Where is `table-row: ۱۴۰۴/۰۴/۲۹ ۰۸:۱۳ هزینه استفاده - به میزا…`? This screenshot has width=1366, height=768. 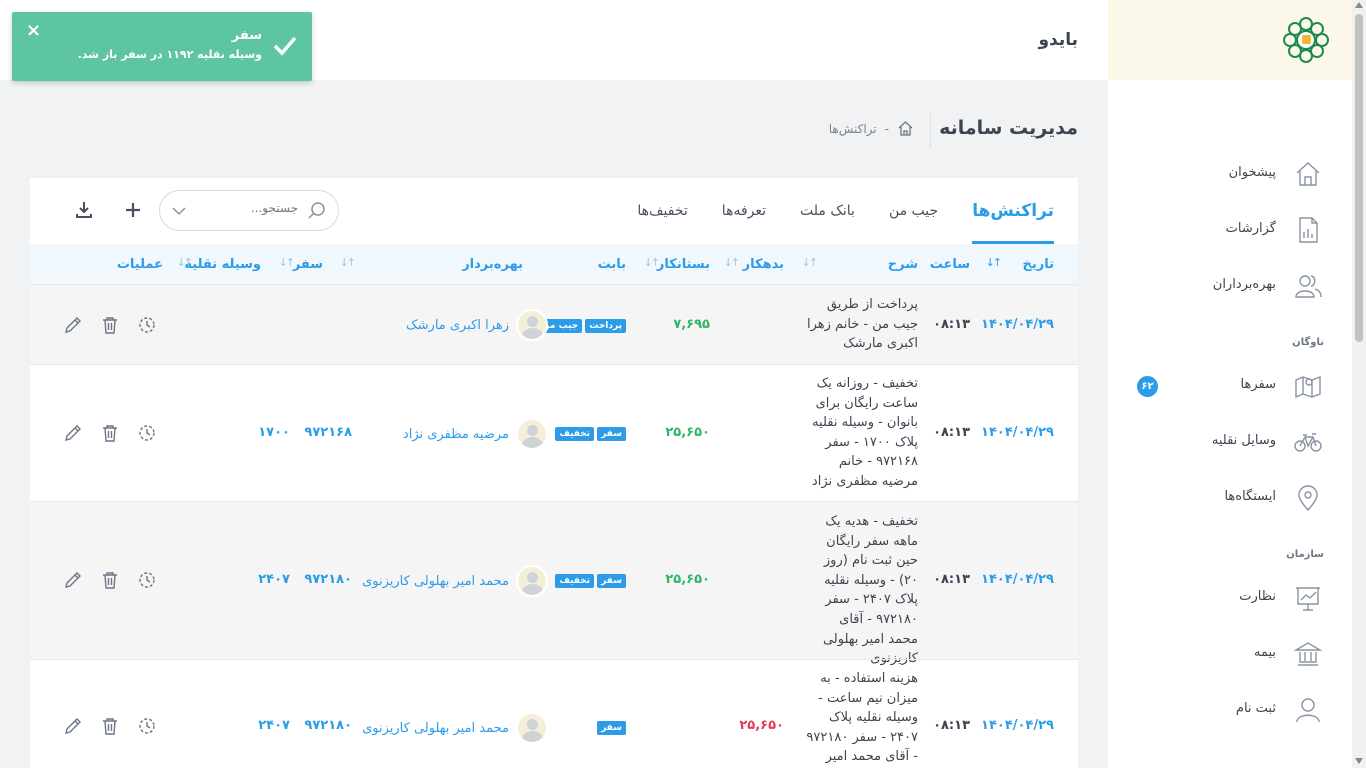
table-row: ۱۴۰۴/۰۴/۲۹ ۰۸:۱۳ هزینه استفاده - به میزا… is located at coordinates (554, 713).